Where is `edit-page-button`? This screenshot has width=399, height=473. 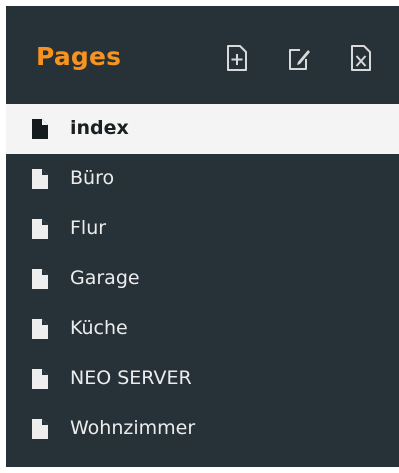 edit-page-button is located at coordinates (299, 58).